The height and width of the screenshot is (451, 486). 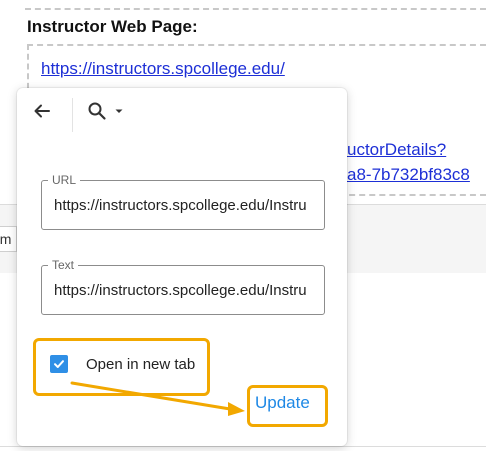 I want to click on bottom-divider, so click(x=243, y=446).